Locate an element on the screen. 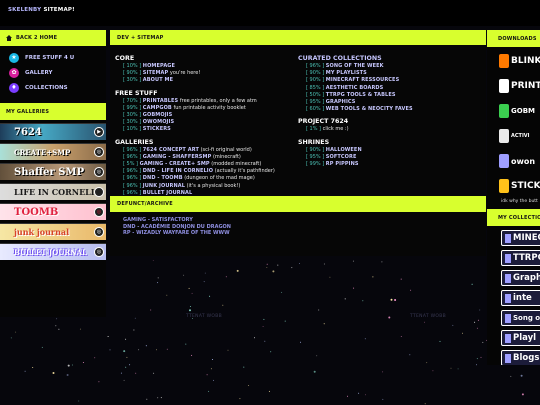 This screenshot has width=540, height=405. sitemap-entry: [ 96% ] SONG OF THE WEEK is located at coordinates (389, 66).